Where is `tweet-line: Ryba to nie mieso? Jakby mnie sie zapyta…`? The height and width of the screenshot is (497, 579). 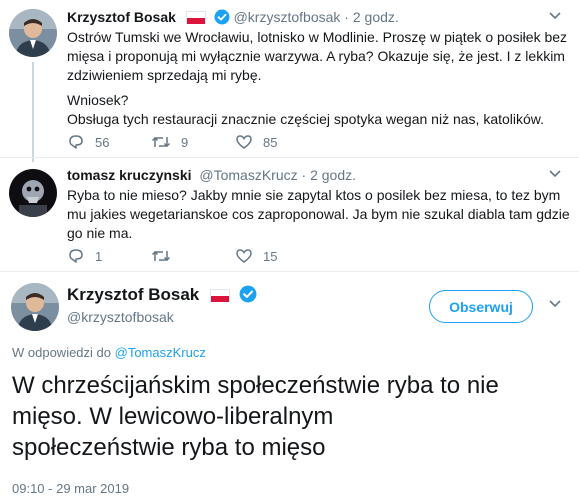
tweet-line: Ryba to nie mieso? Jakby mnie sie zapyta… is located at coordinates (314, 195).